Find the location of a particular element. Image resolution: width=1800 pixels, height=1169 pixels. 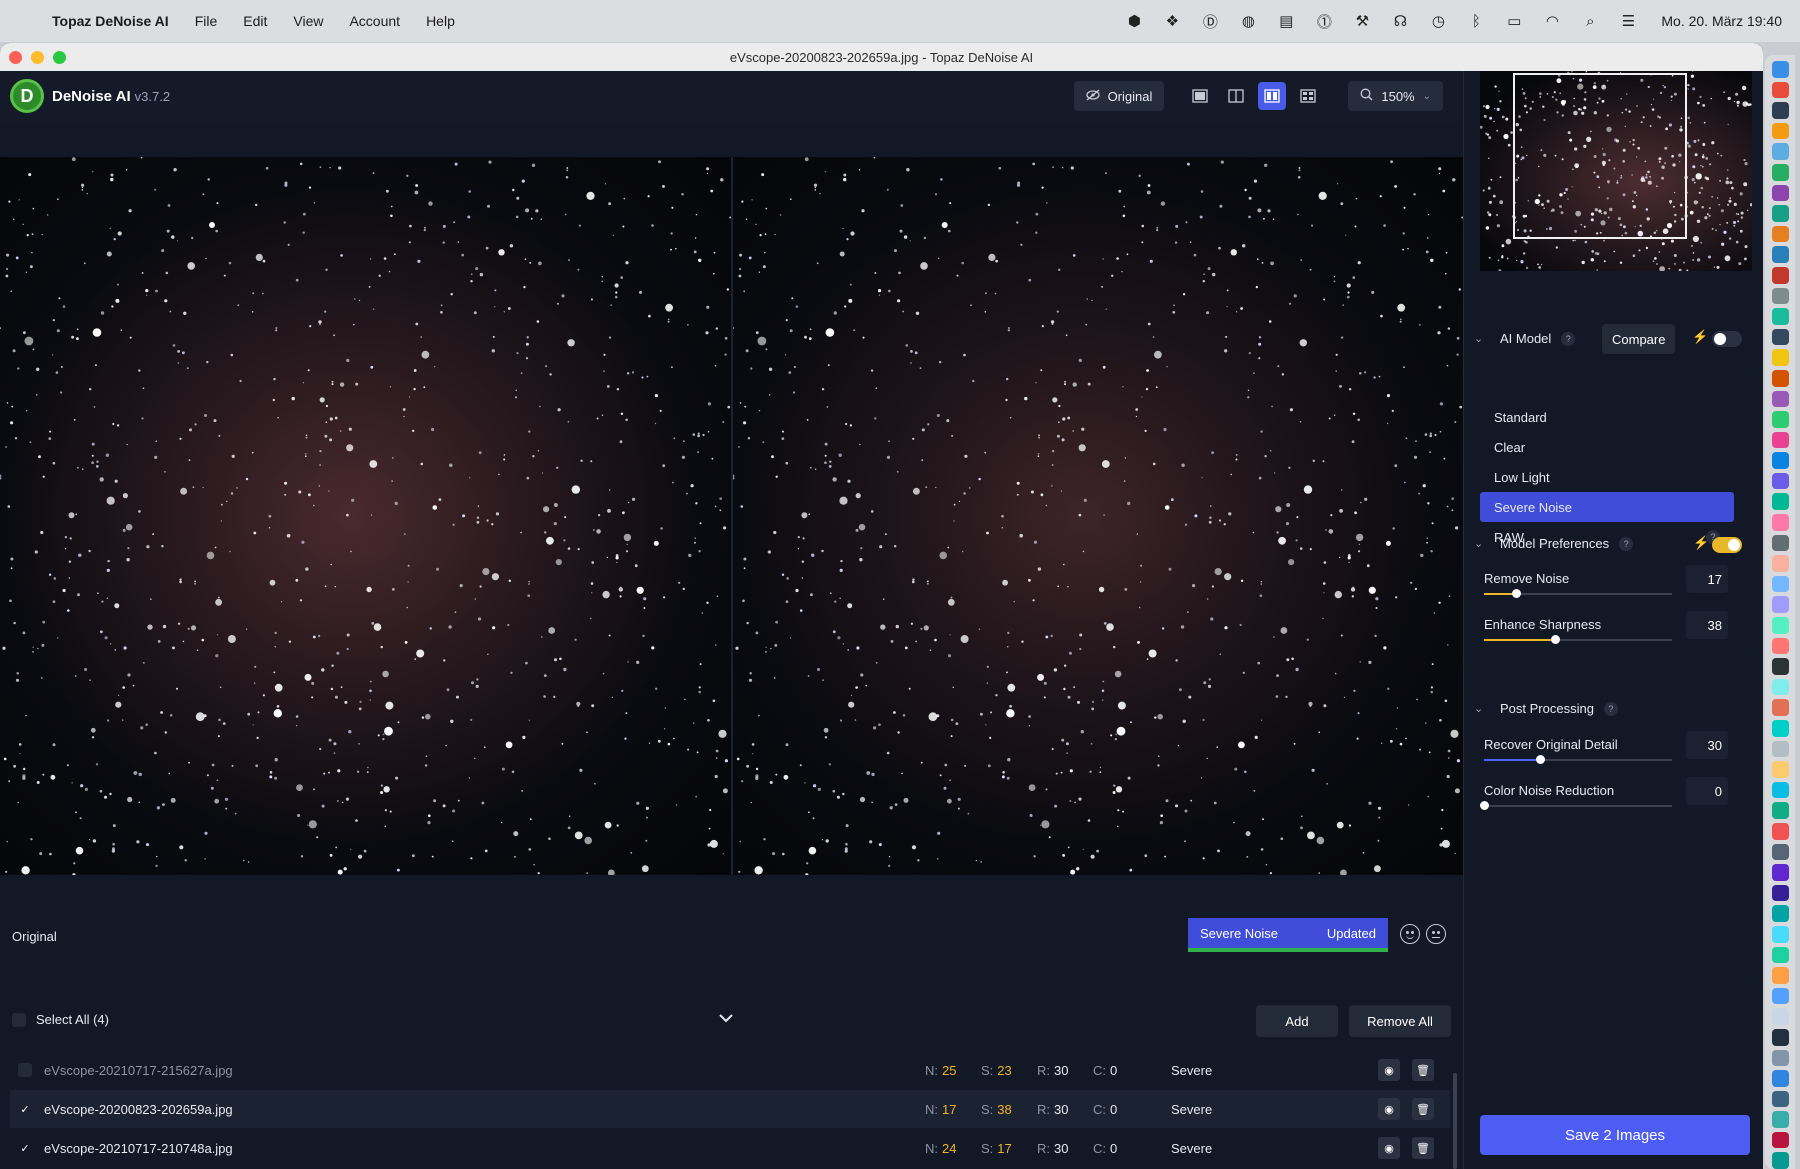

navigator-viewport-frame is located at coordinates (1600, 156).